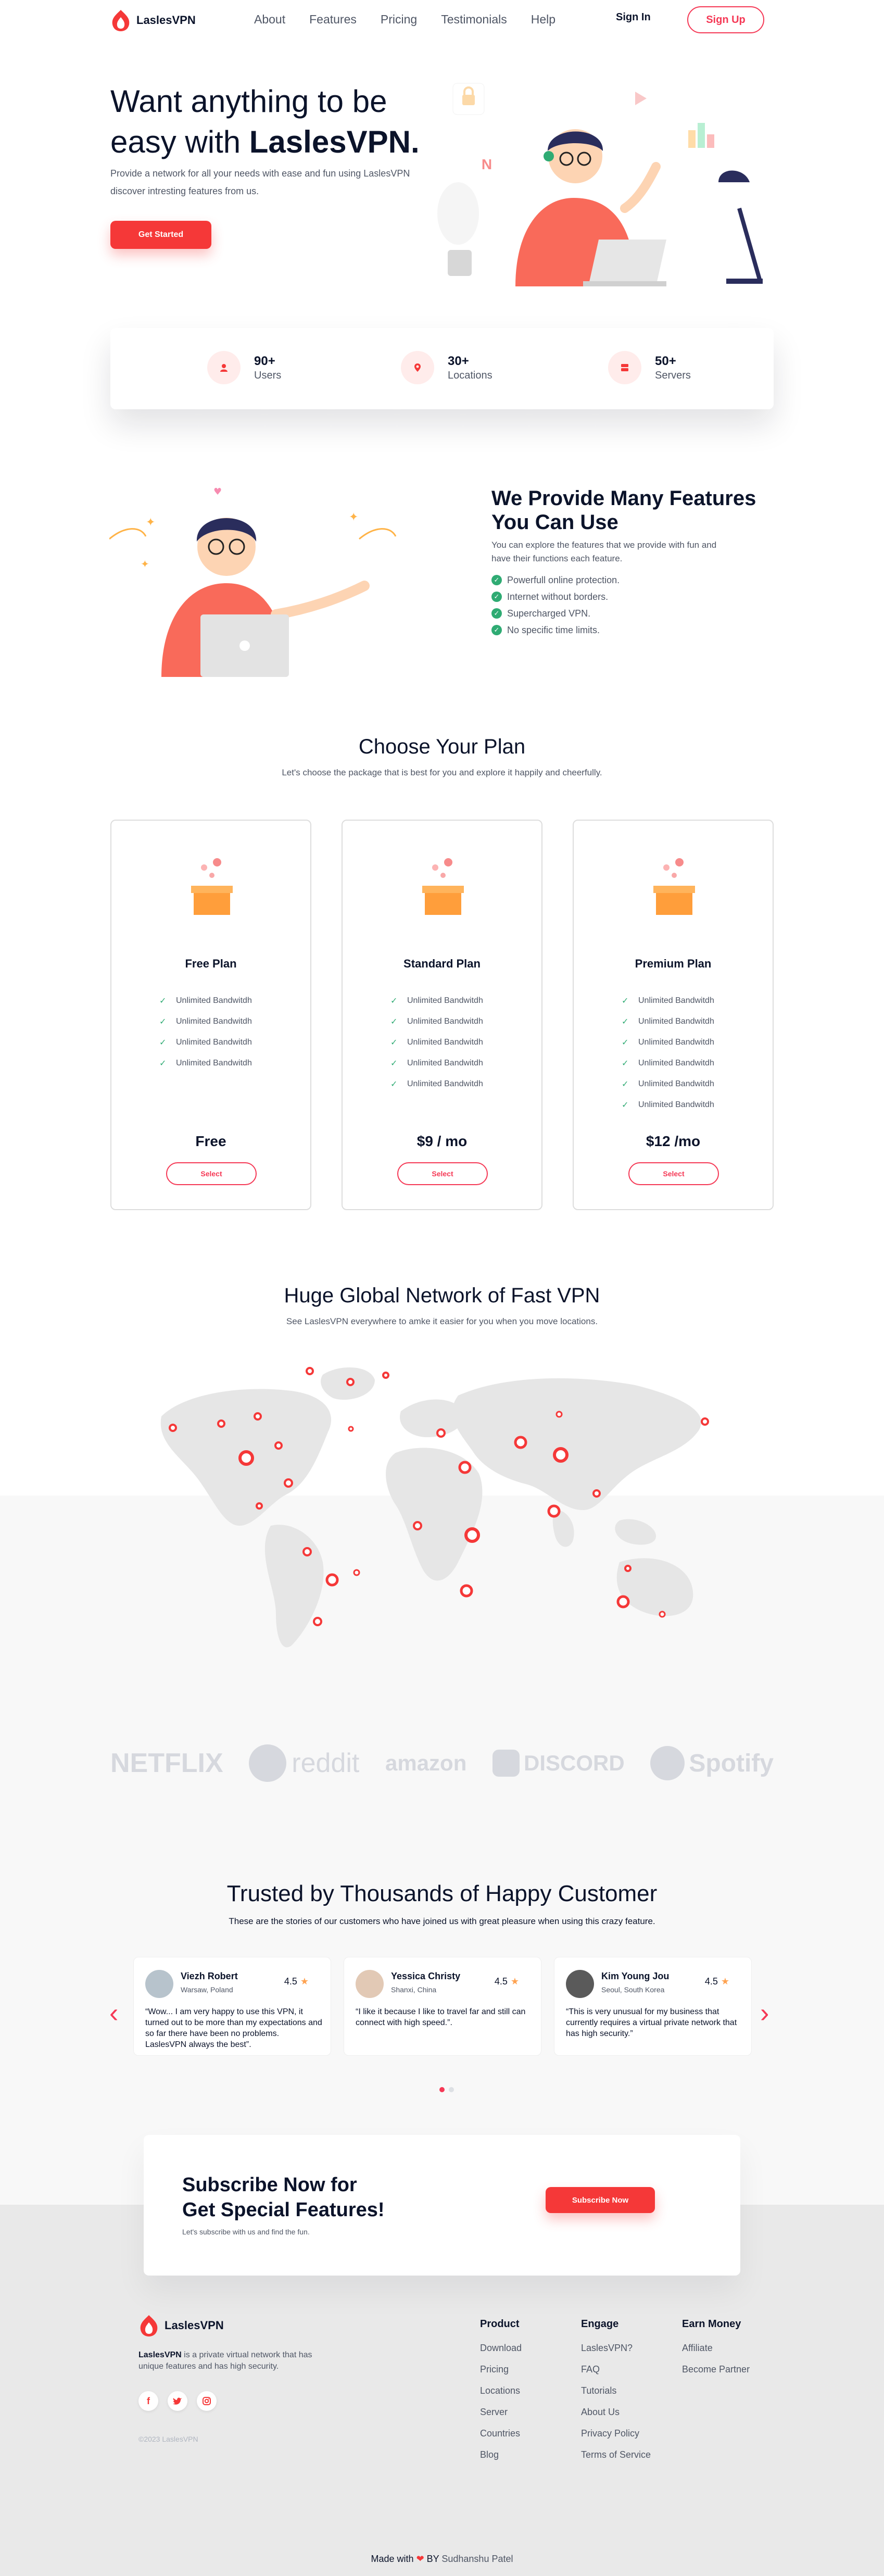 This screenshot has width=884, height=2576. What do you see at coordinates (600, 2324) in the screenshot?
I see `footer-column-title: Engage` at bounding box center [600, 2324].